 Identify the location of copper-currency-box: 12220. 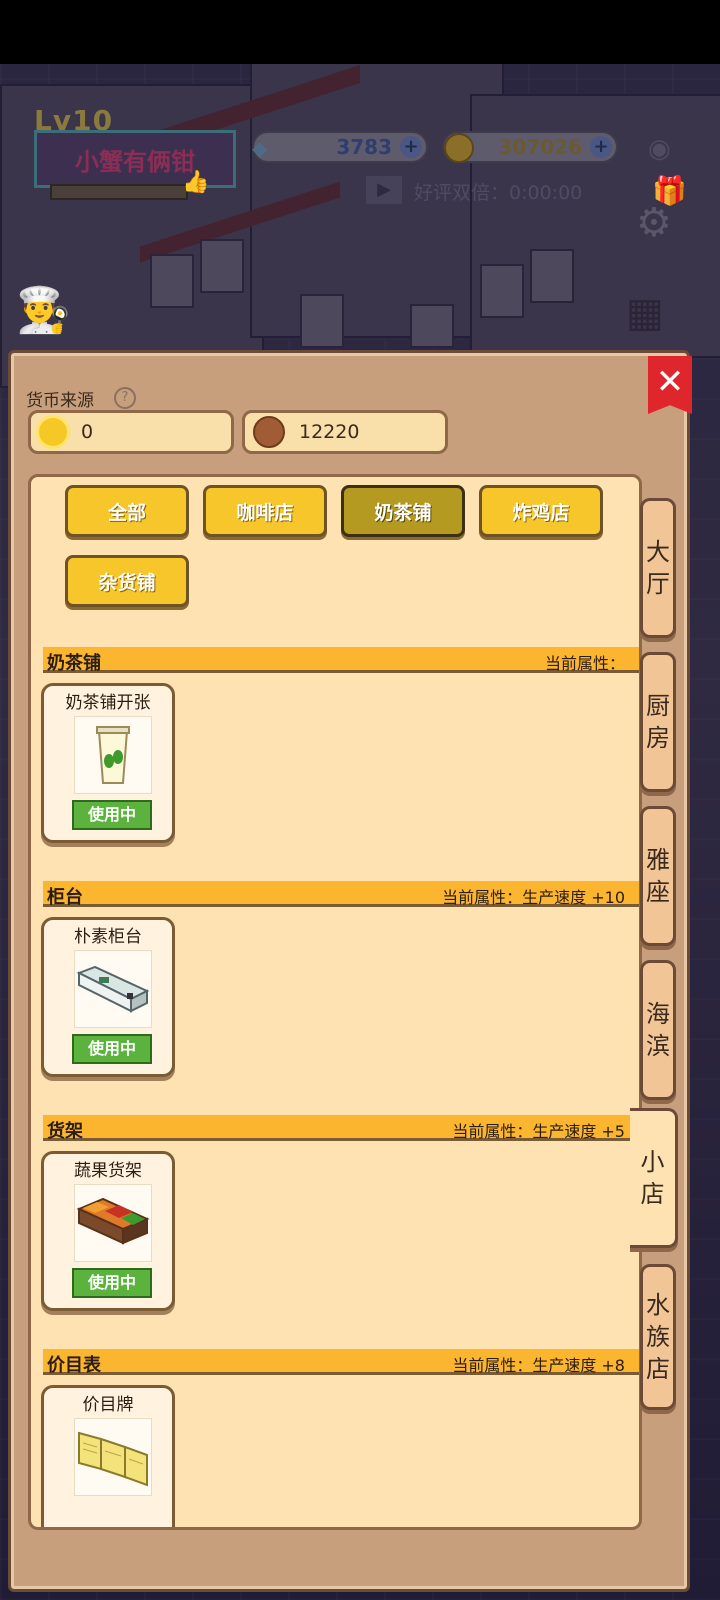
(345, 432).